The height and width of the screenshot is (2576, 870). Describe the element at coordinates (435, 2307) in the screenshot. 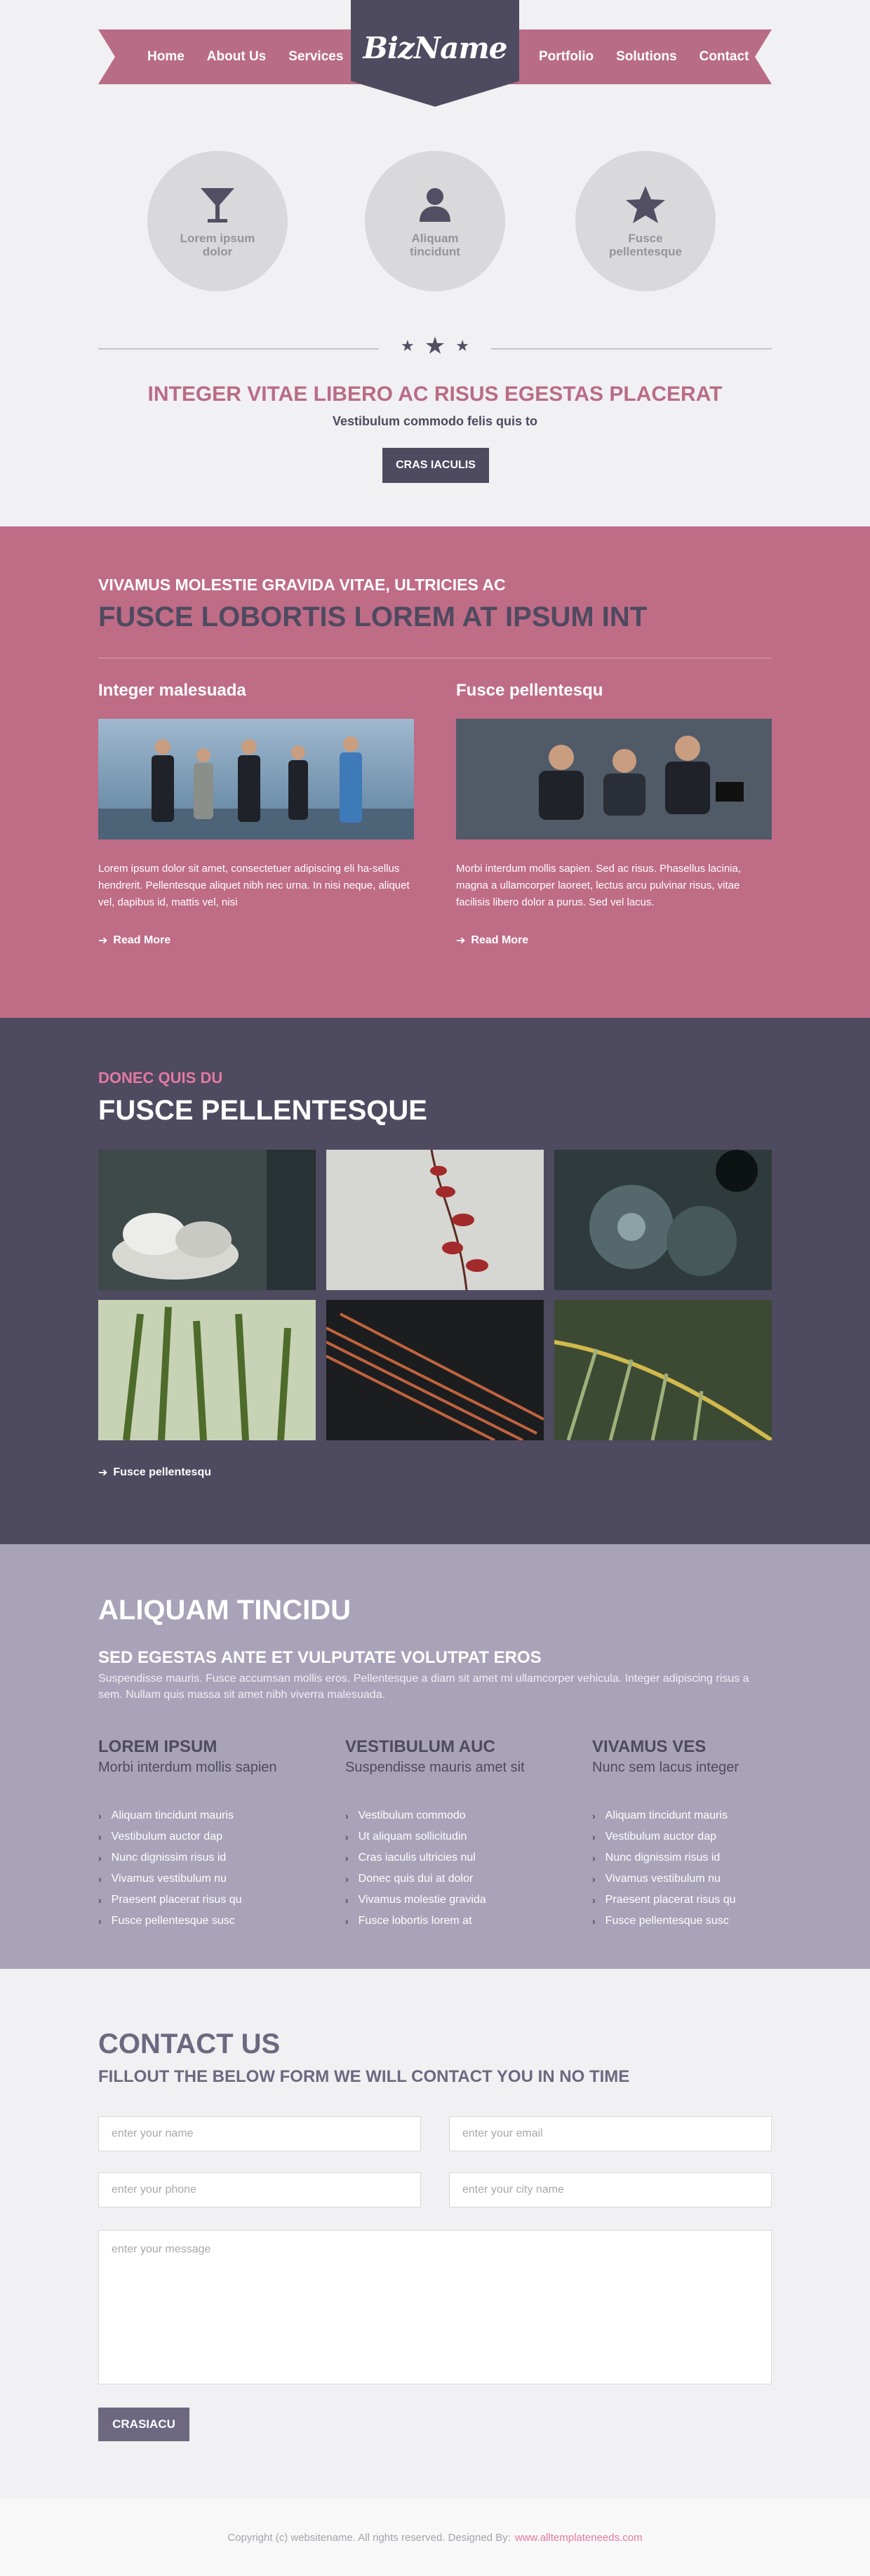

I see `message-field` at that location.